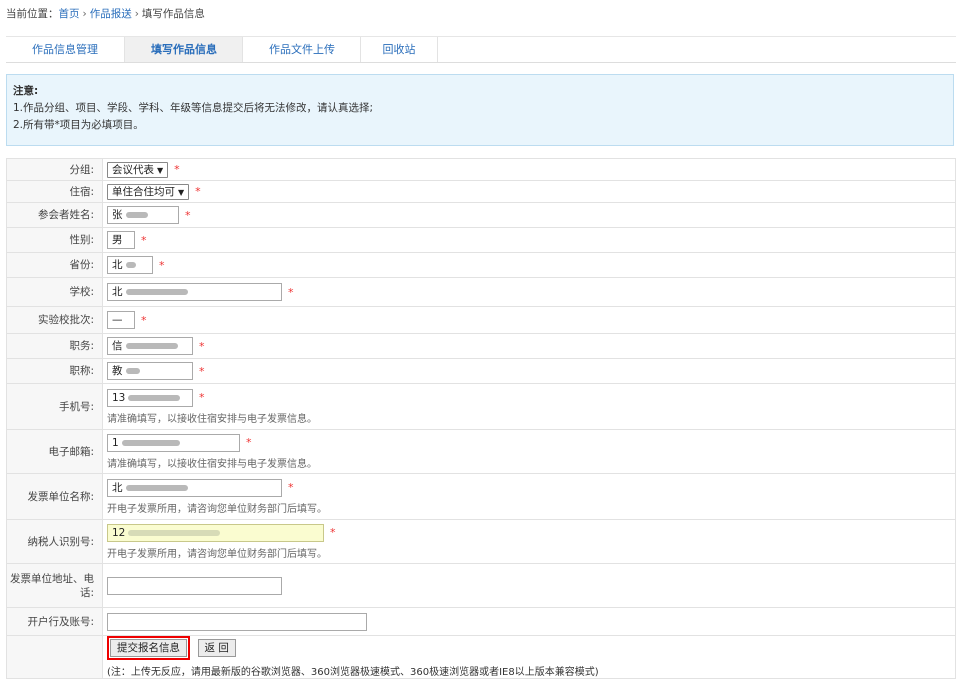 Image resolution: width=965 pixels, height=690 pixels. What do you see at coordinates (150, 371) in the screenshot?
I see `title-input: 教` at bounding box center [150, 371].